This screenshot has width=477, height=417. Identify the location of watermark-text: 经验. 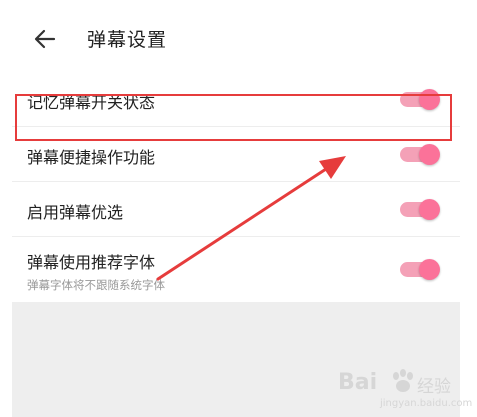
(434, 387).